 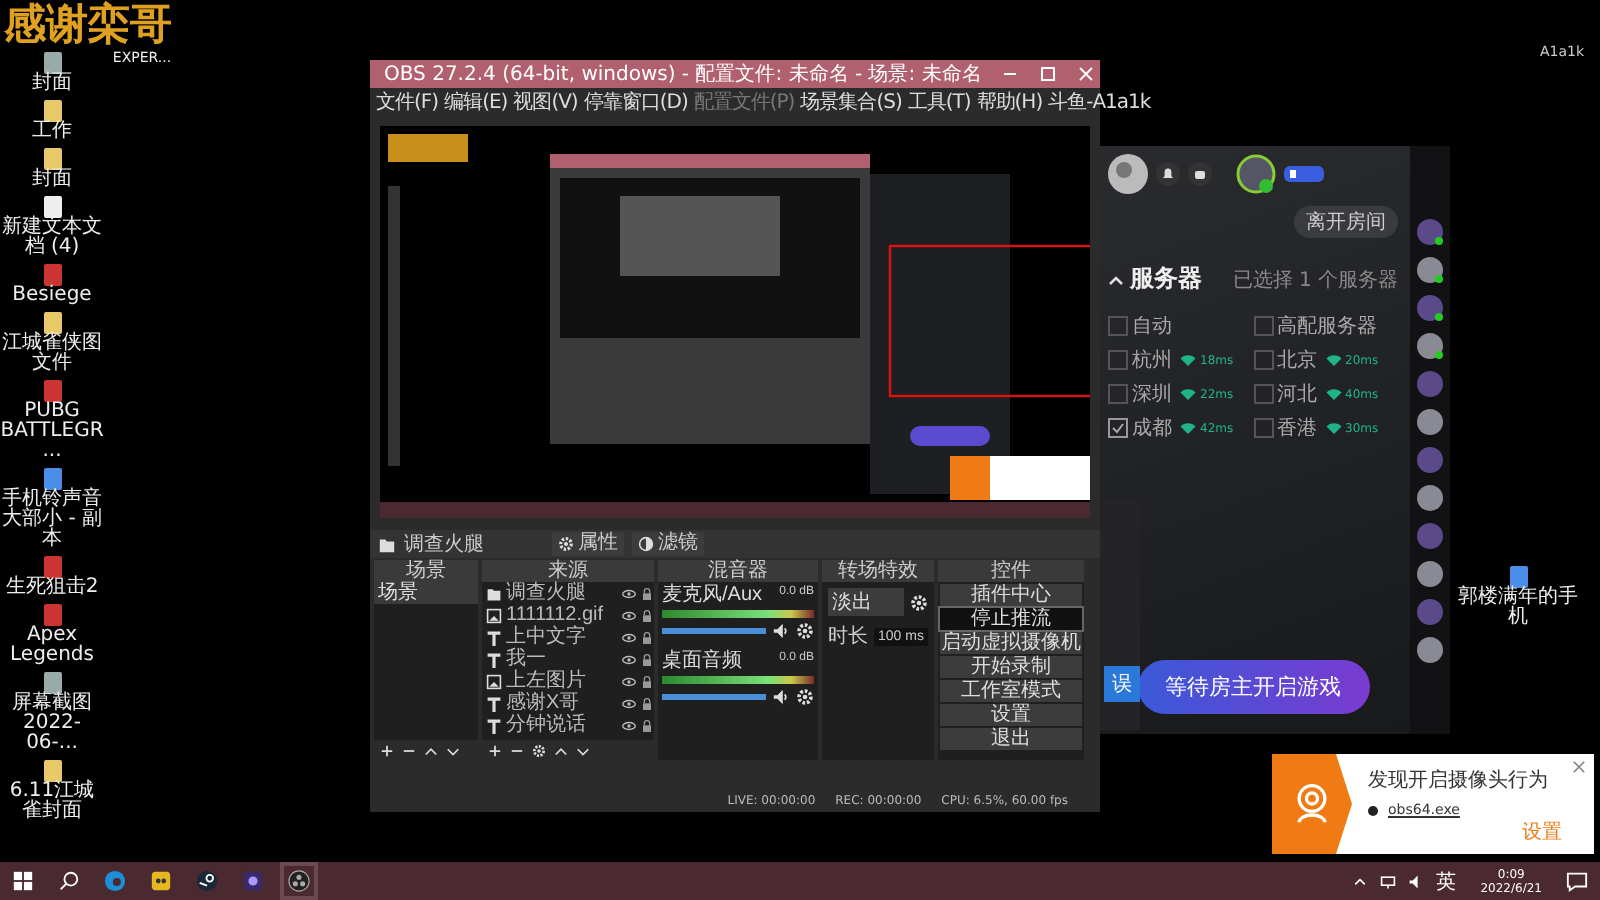 I want to click on bell-icon, so click(x=1168, y=174).